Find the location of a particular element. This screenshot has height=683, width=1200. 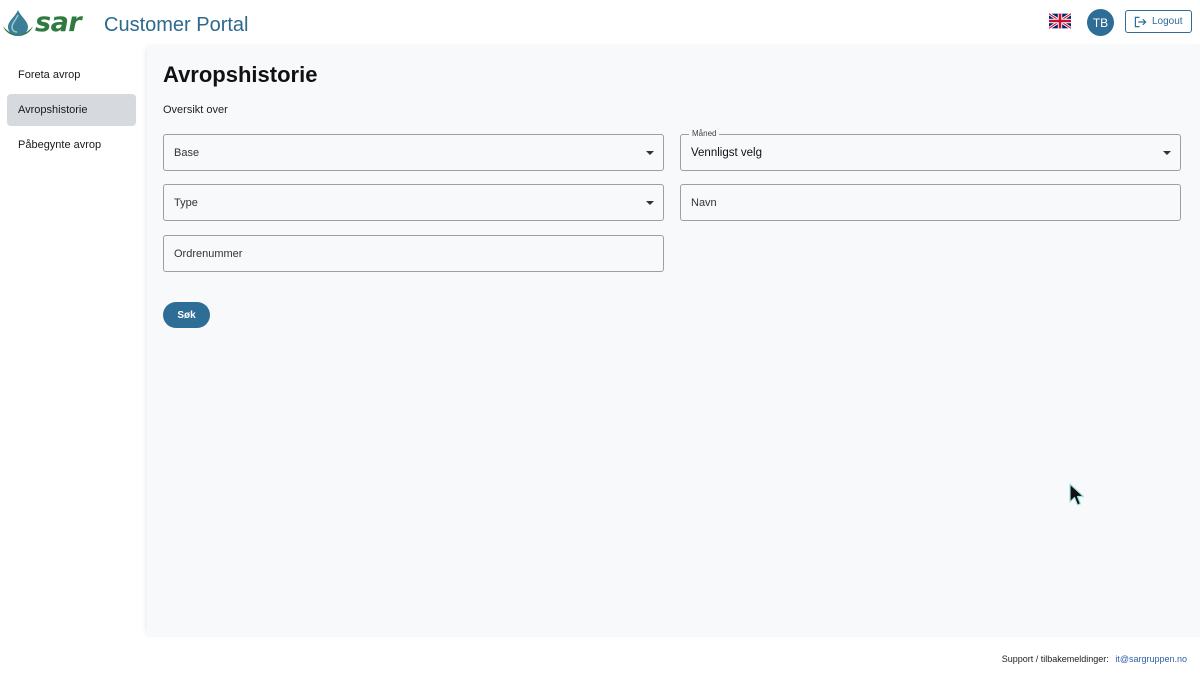

maned-select: Måned Vennligst velg is located at coordinates (930, 150).